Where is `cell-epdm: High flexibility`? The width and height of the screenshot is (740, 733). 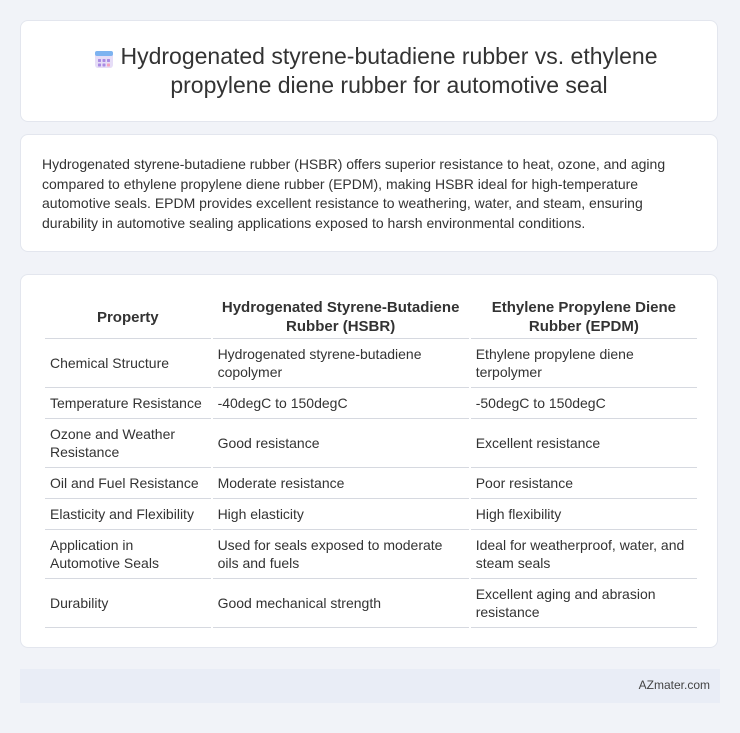 cell-epdm: High flexibility is located at coordinates (583, 514).